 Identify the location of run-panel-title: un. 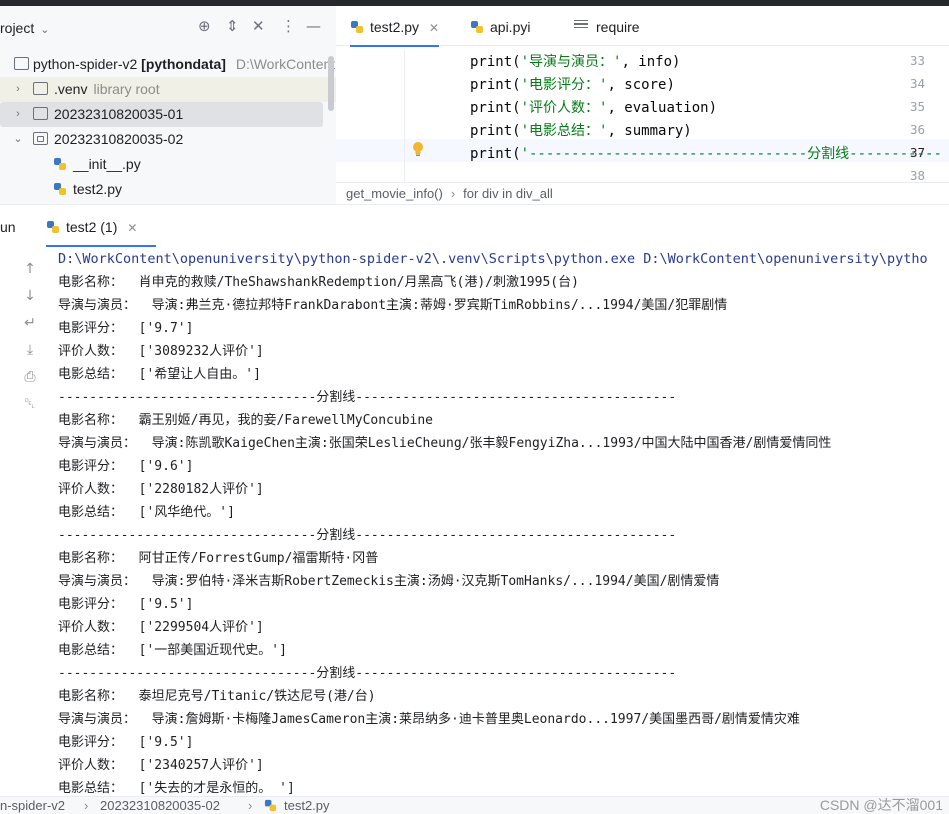
(8, 227).